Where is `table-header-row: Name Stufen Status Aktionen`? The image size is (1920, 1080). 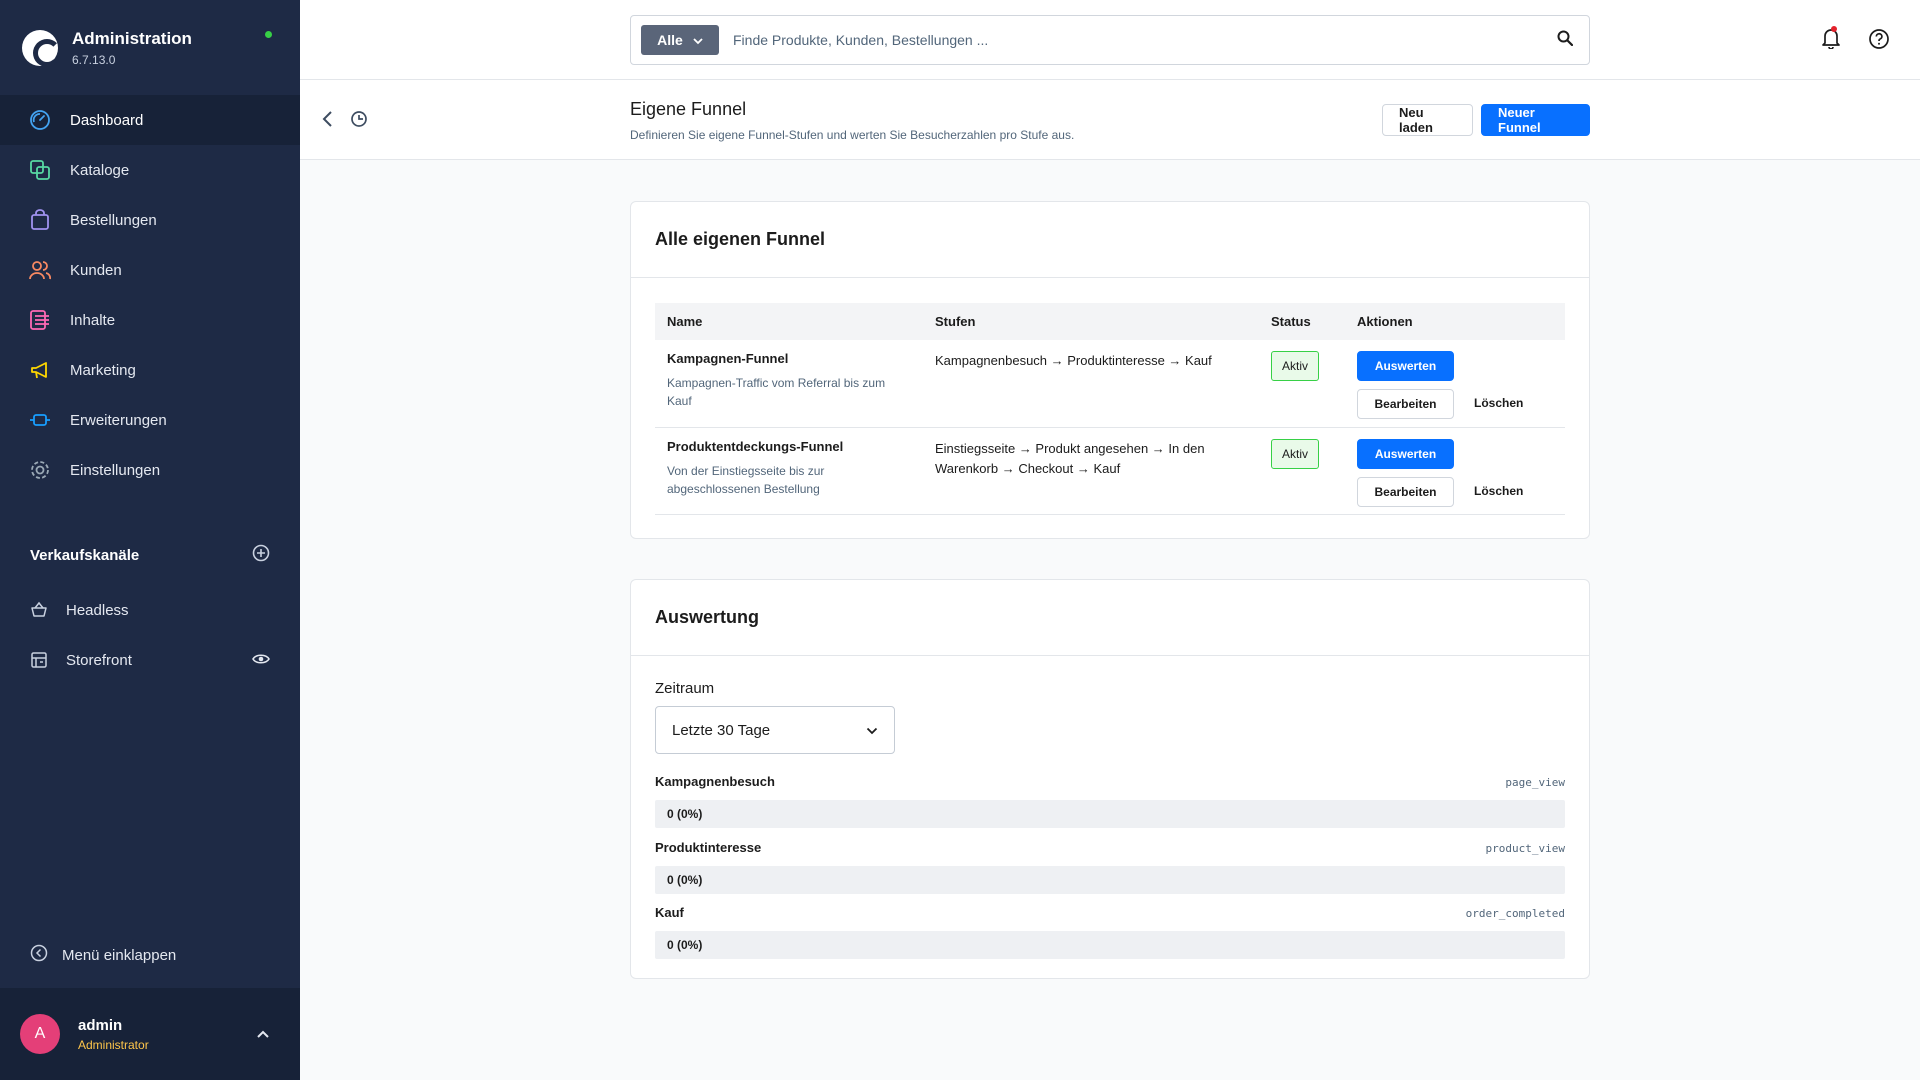 table-header-row: Name Stufen Status Aktionen is located at coordinates (1110, 321).